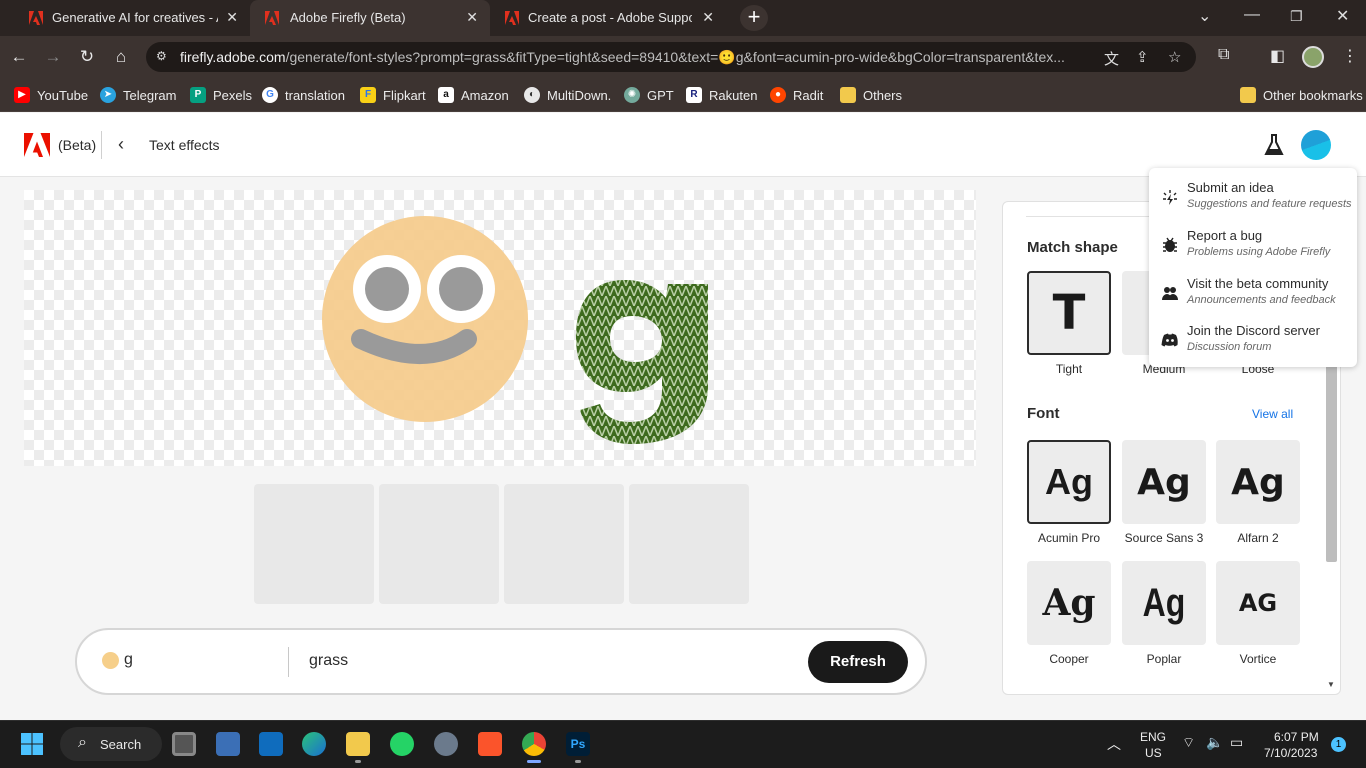 This screenshot has height=768, width=1366. What do you see at coordinates (19, 57) in the screenshot?
I see `back-icon: ←` at bounding box center [19, 57].